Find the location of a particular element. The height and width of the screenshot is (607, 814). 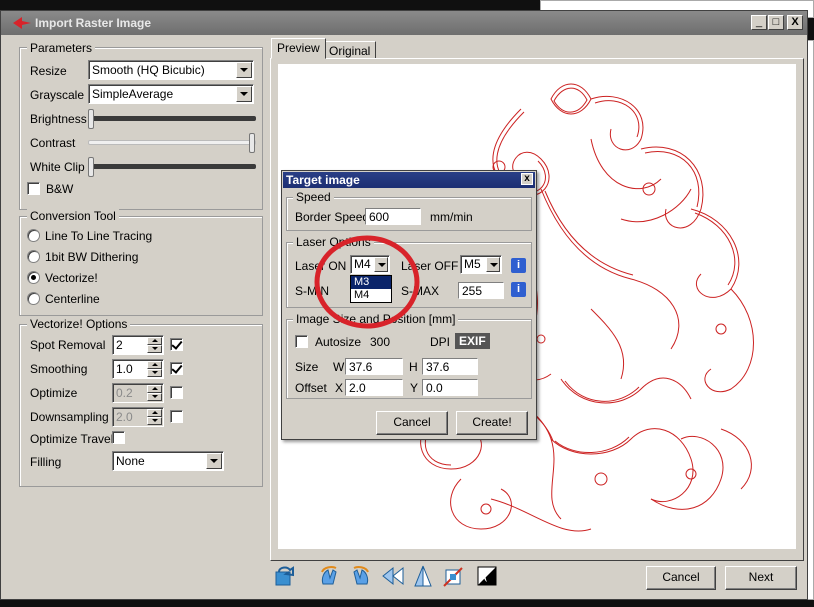

smax-info-icon: i is located at coordinates (518, 289).